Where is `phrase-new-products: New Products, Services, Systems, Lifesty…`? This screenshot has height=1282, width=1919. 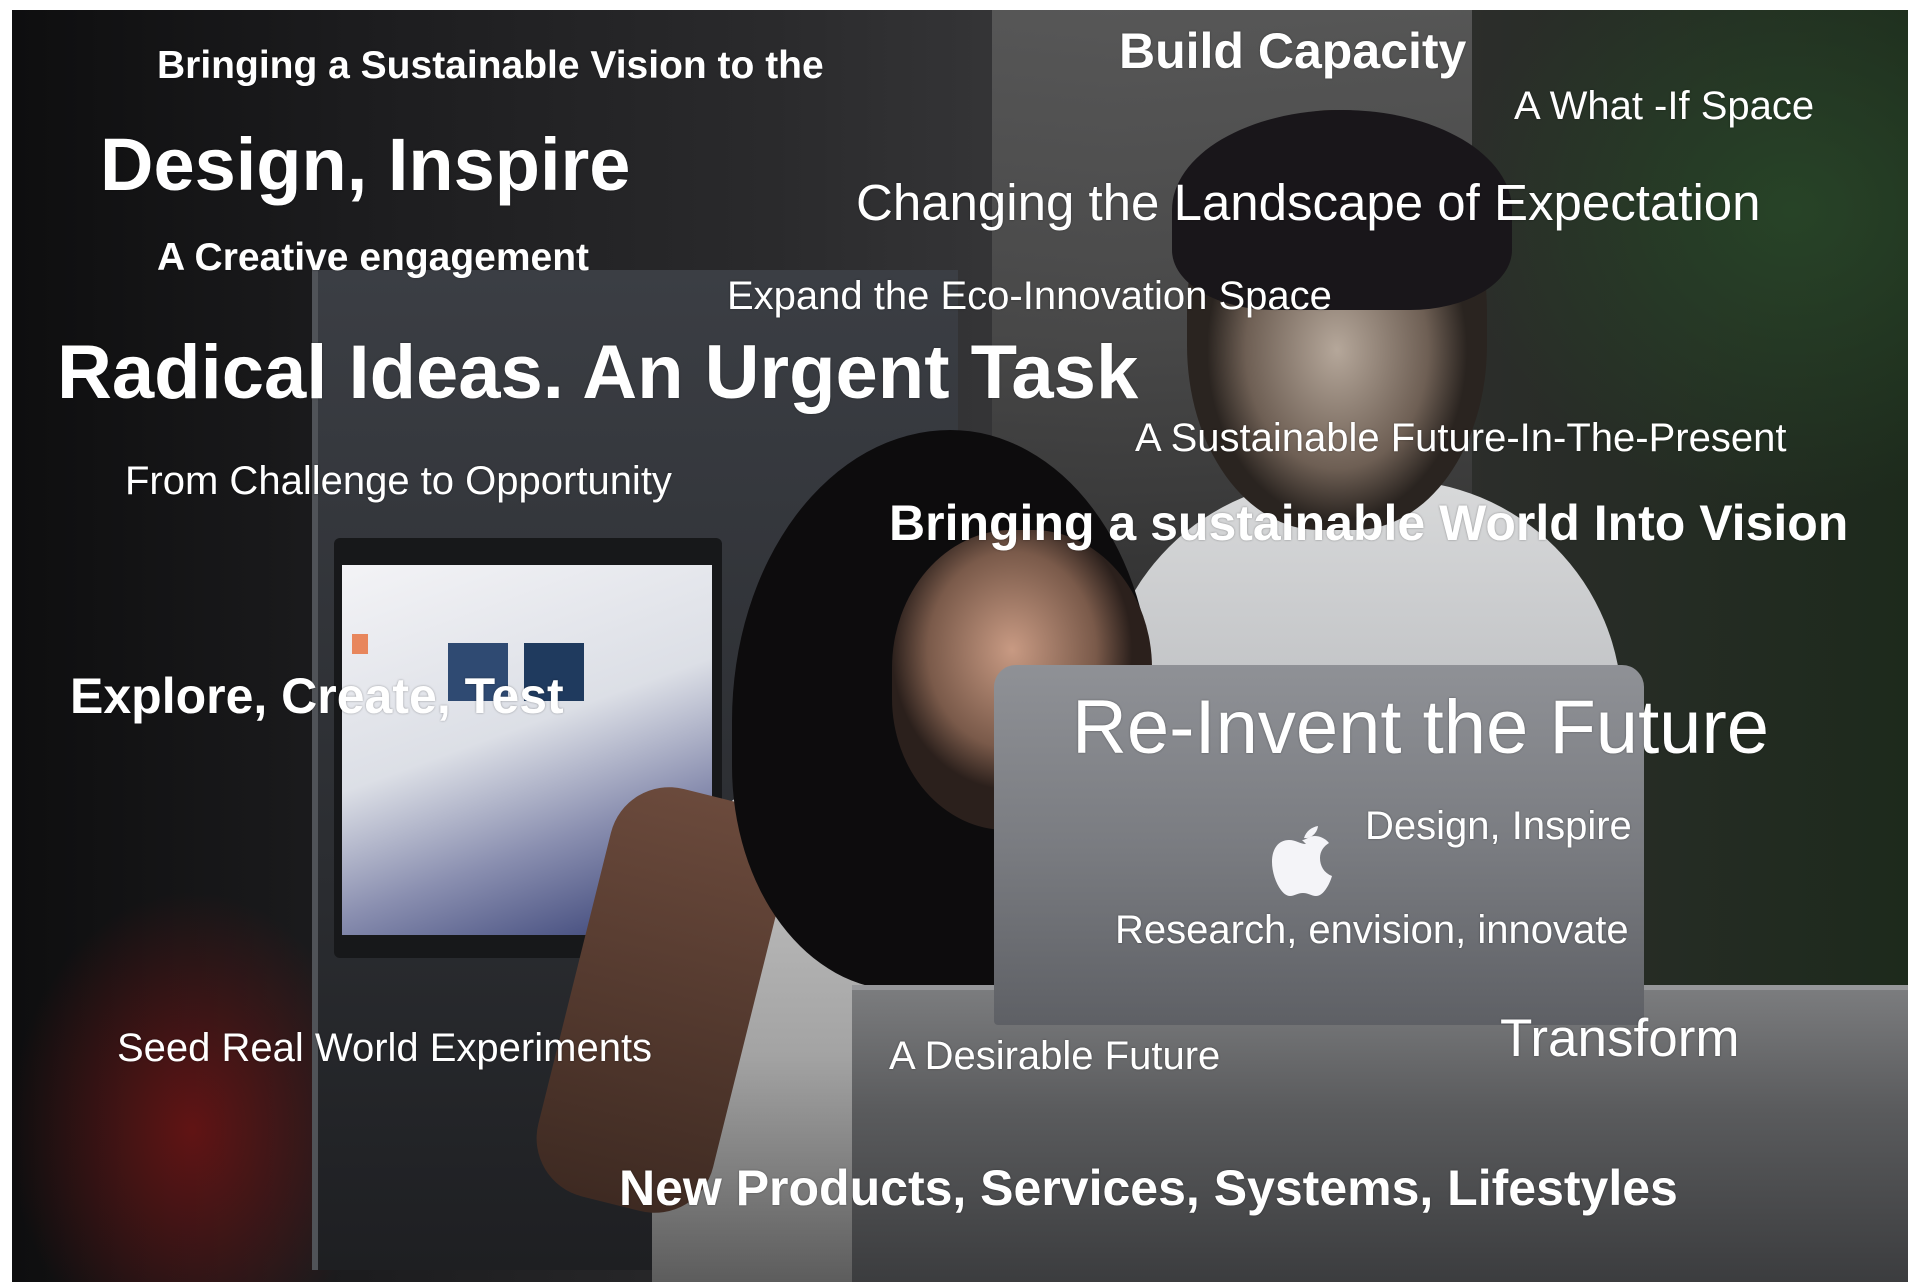 phrase-new-products: New Products, Services, Systems, Lifesty… is located at coordinates (1148, 1188).